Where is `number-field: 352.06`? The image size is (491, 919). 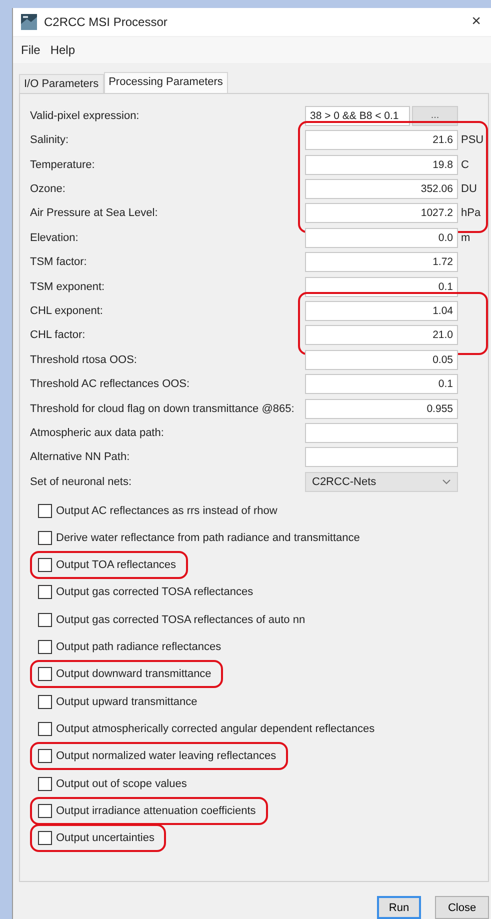 number-field: 352.06 is located at coordinates (381, 189).